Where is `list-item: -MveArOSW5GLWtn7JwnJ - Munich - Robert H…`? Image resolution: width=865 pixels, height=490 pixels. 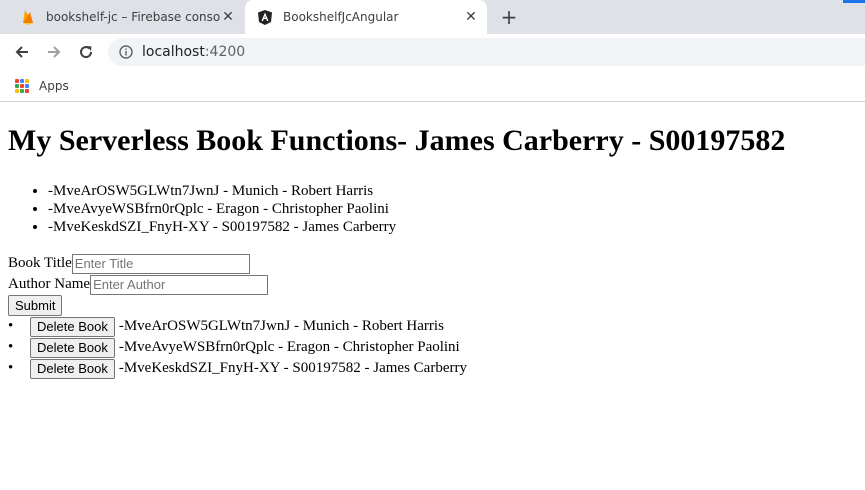 list-item: -MveArOSW5GLWtn7JwnJ - Munich - Robert H… is located at coordinates (222, 191).